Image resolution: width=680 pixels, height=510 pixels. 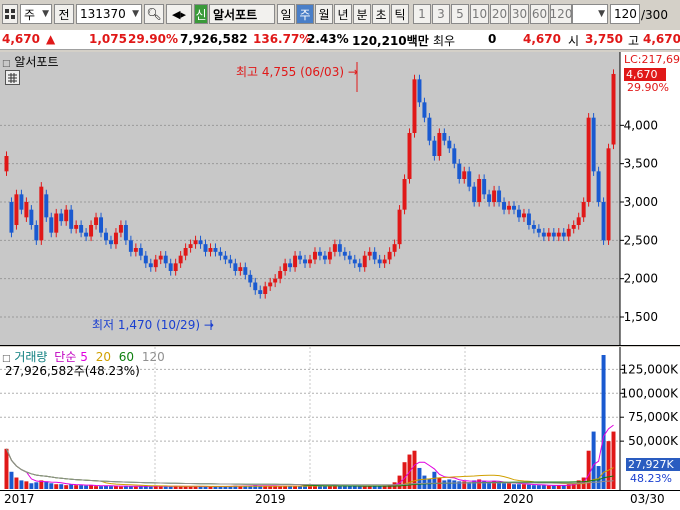 What do you see at coordinates (422, 14) in the screenshot?
I see `multiplier-tab-1: 1` at bounding box center [422, 14].